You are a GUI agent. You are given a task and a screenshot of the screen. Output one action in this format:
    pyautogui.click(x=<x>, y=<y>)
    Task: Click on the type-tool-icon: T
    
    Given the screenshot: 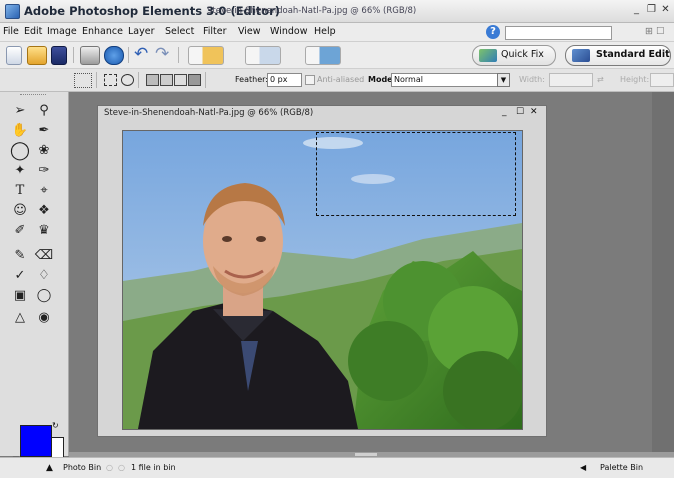 What is the action you would take?
    pyautogui.click(x=20, y=191)
    